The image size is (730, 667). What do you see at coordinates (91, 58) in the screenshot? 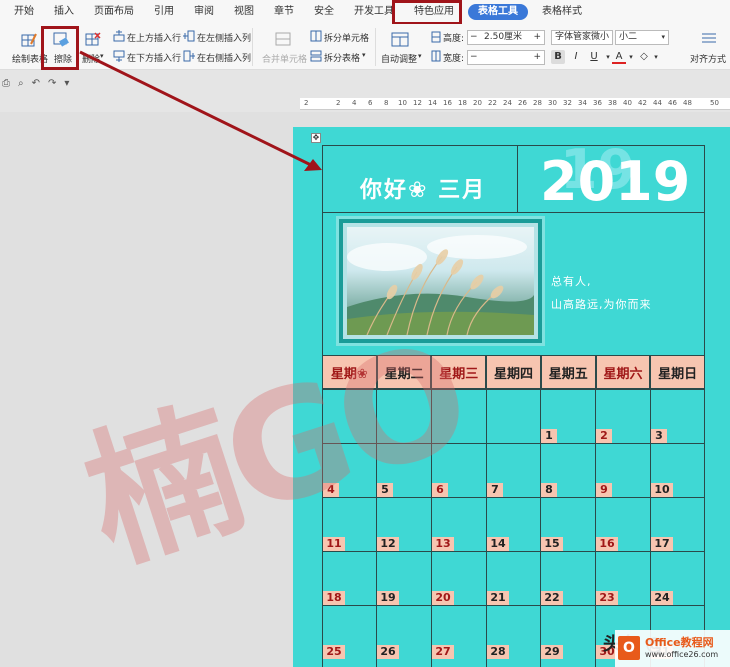
I see `delete-button: 删除` at bounding box center [91, 58].